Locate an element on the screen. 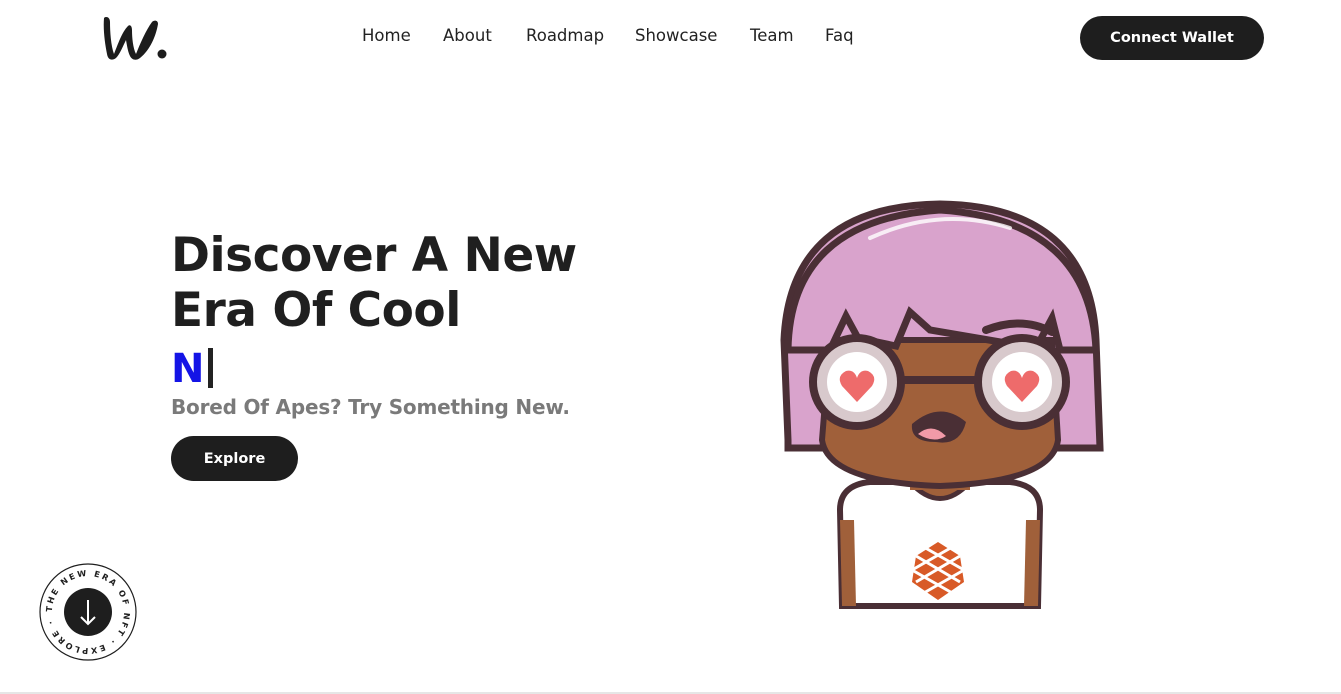  nav-team: Team is located at coordinates (772, 35).